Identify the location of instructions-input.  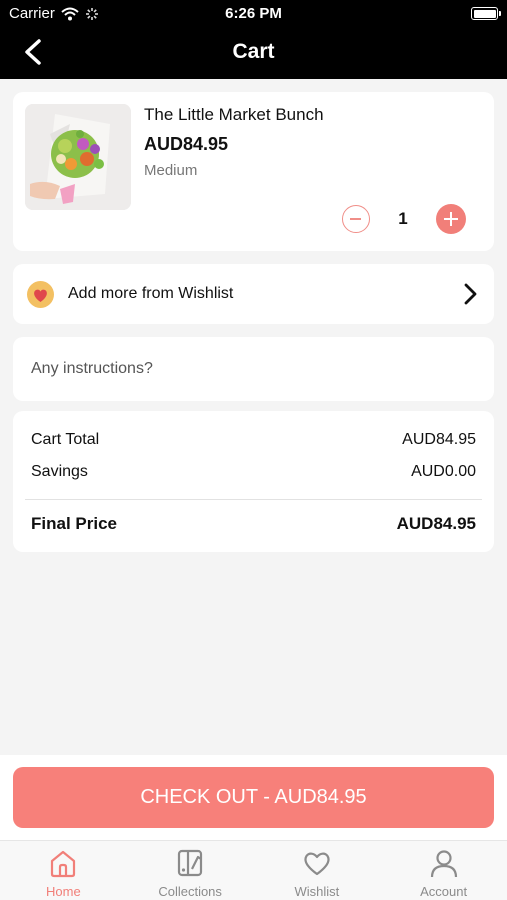
(256, 369).